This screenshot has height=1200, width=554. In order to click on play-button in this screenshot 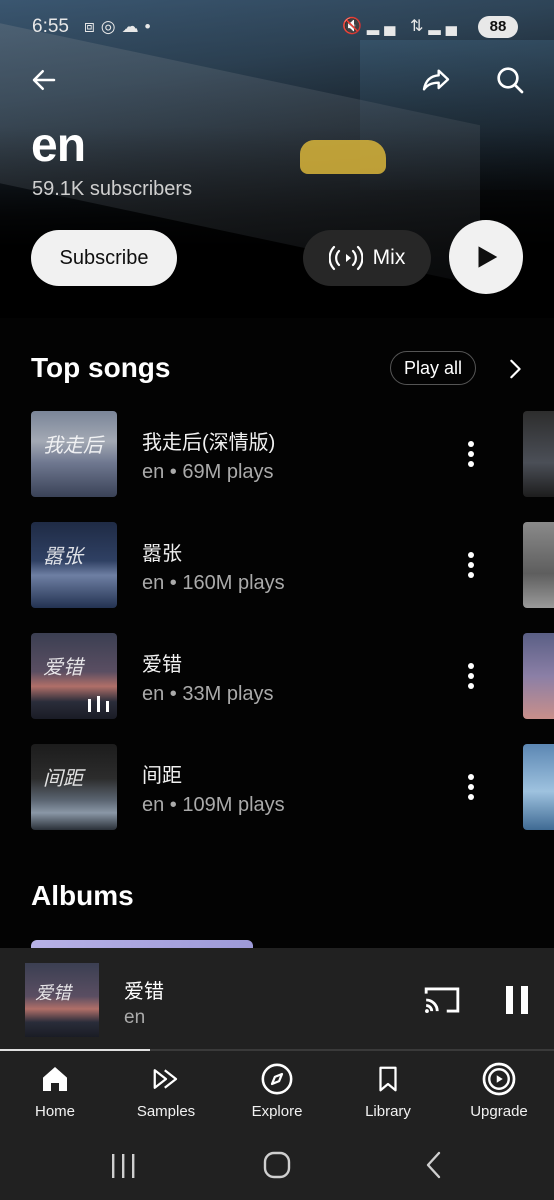, I will do `click(486, 257)`.